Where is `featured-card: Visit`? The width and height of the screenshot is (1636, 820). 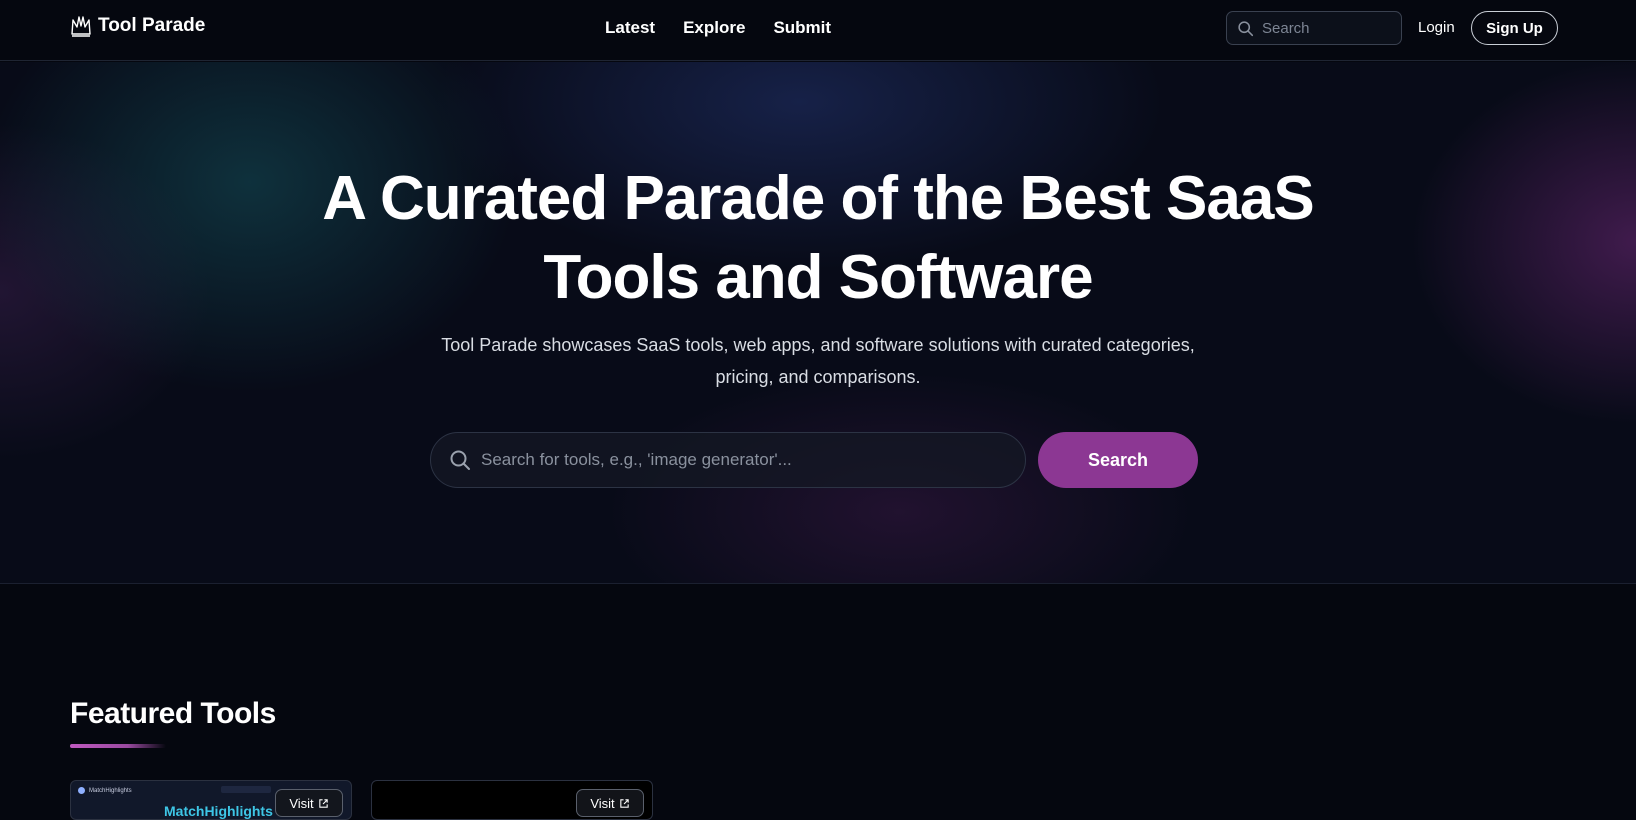
featured-card: Visit is located at coordinates (512, 800).